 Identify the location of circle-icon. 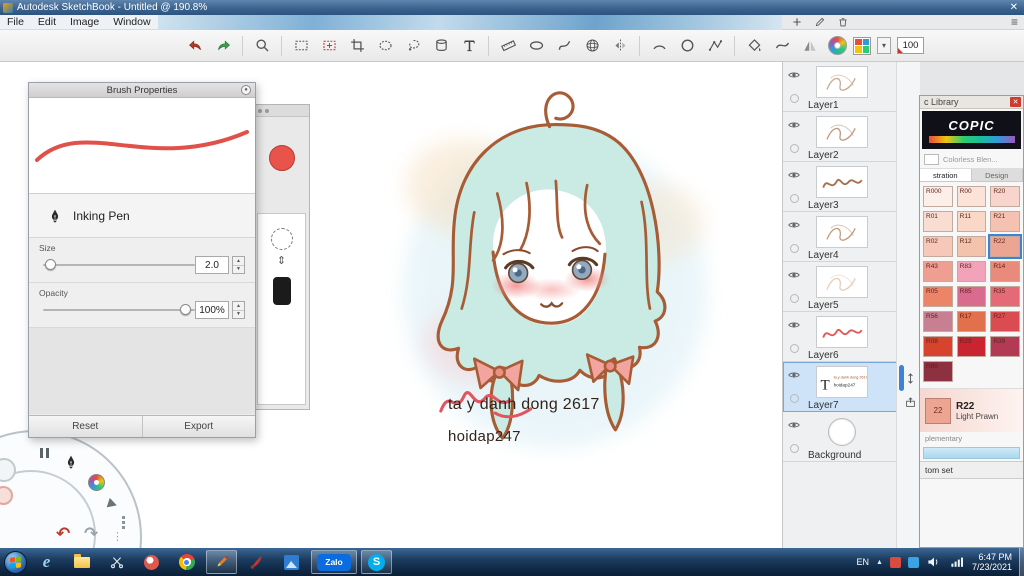
(687, 46).